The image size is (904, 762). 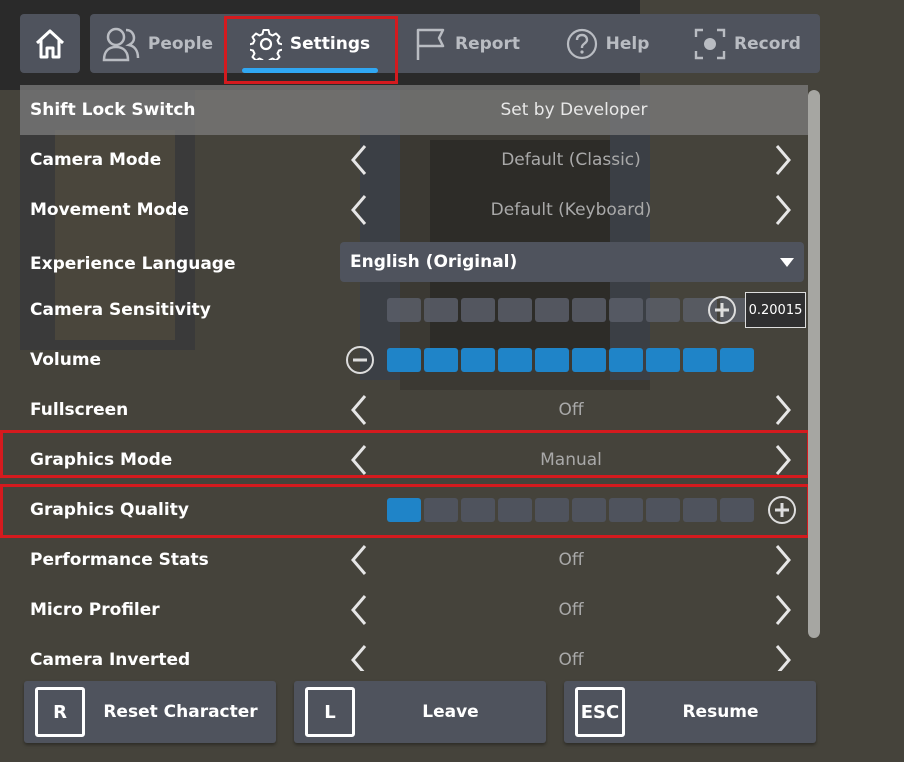 I want to click on tab-record: Record, so click(x=747, y=43).